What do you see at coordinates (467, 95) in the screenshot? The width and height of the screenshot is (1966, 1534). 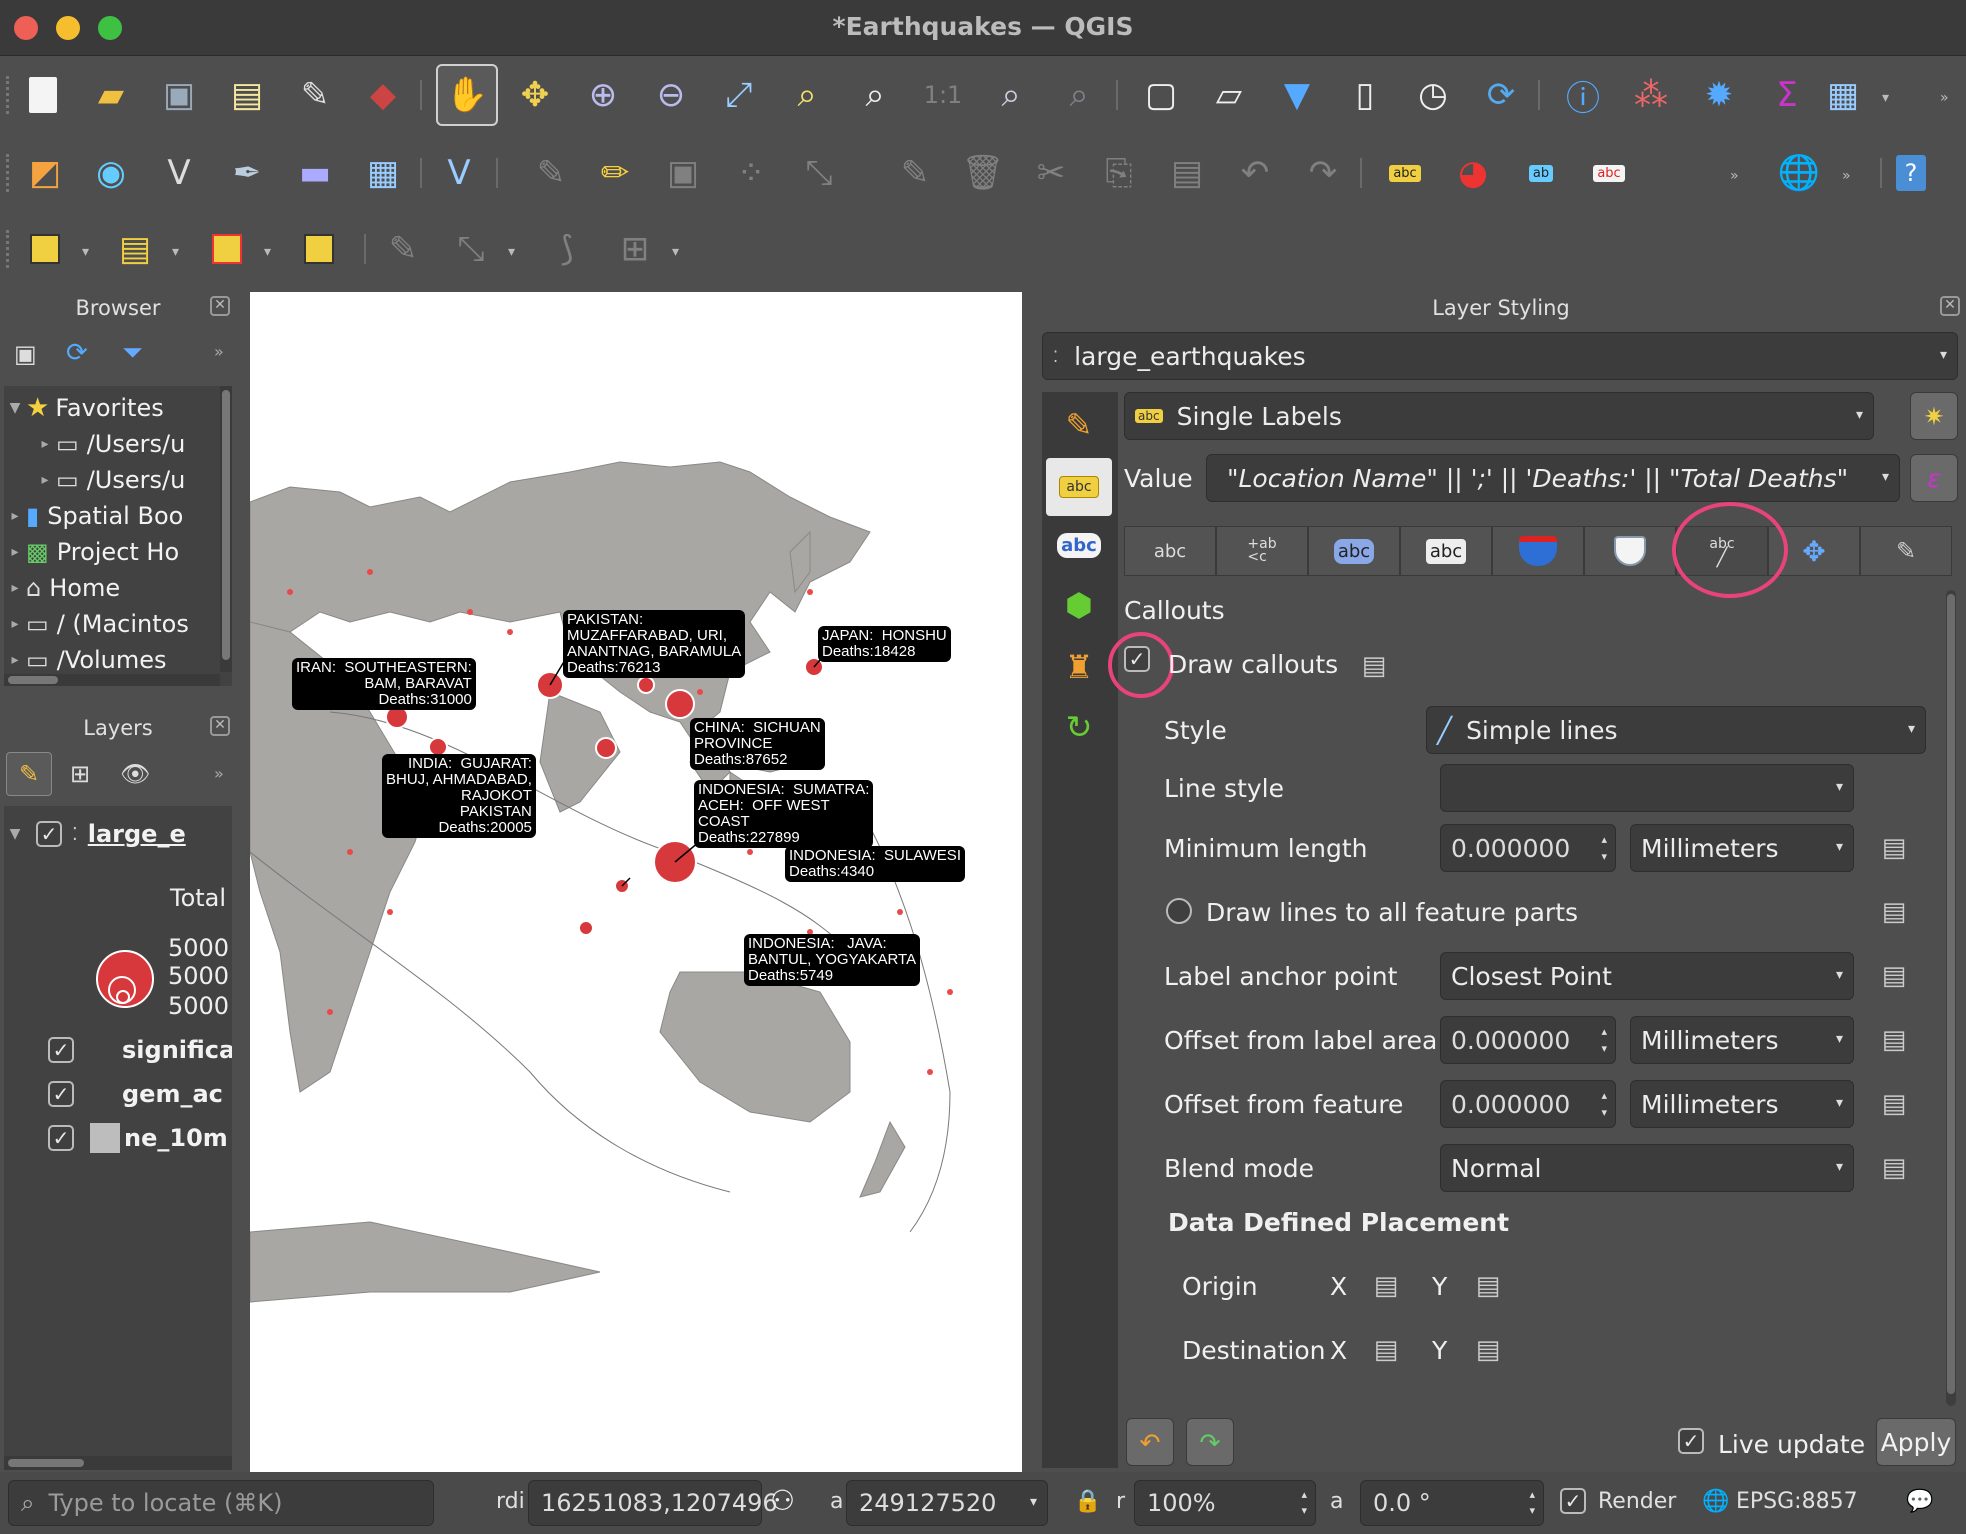 I see `pan-map-icon: ✋` at bounding box center [467, 95].